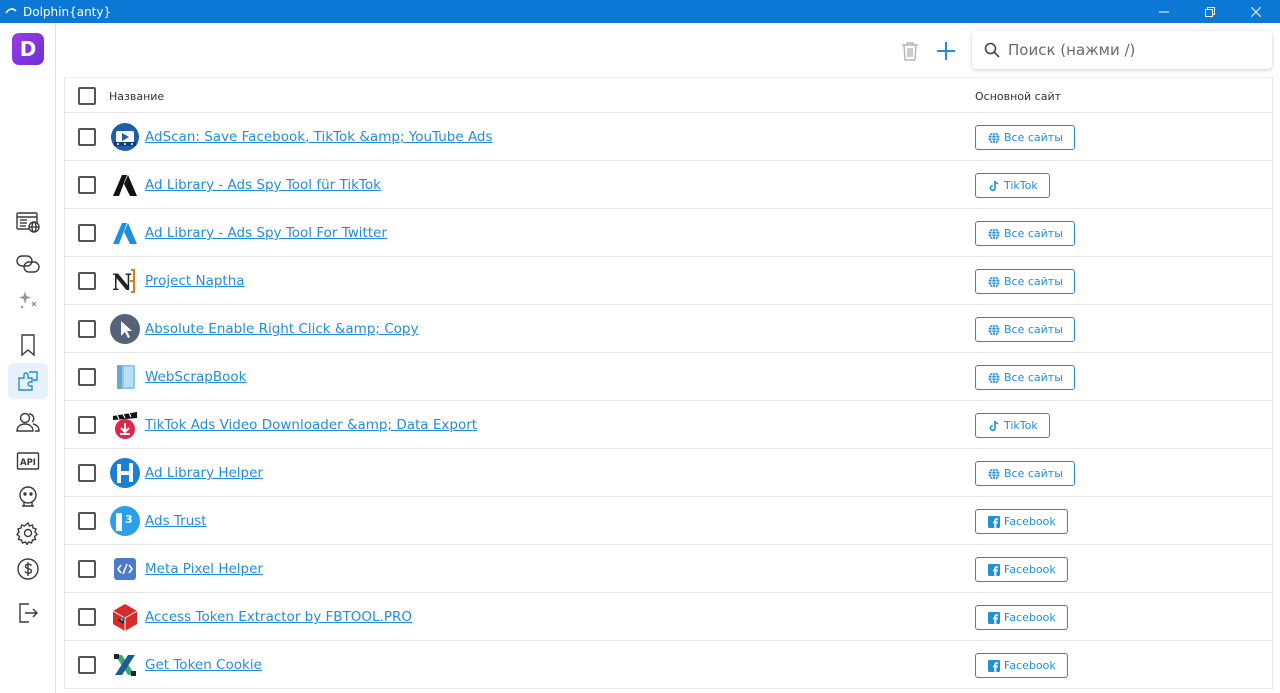 The width and height of the screenshot is (1280, 693). What do you see at coordinates (125, 137) in the screenshot?
I see `adscan-icon` at bounding box center [125, 137].